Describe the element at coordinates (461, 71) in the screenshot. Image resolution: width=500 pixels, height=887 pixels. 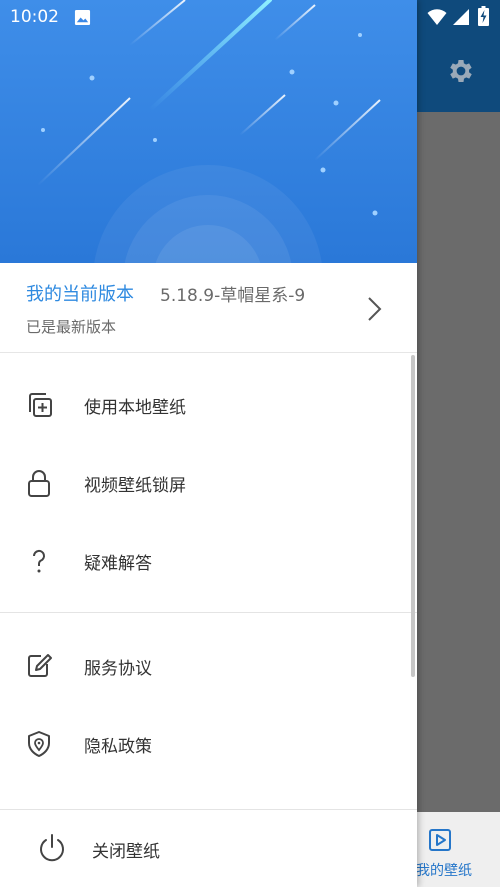
I see `settings-gear-icon` at that location.